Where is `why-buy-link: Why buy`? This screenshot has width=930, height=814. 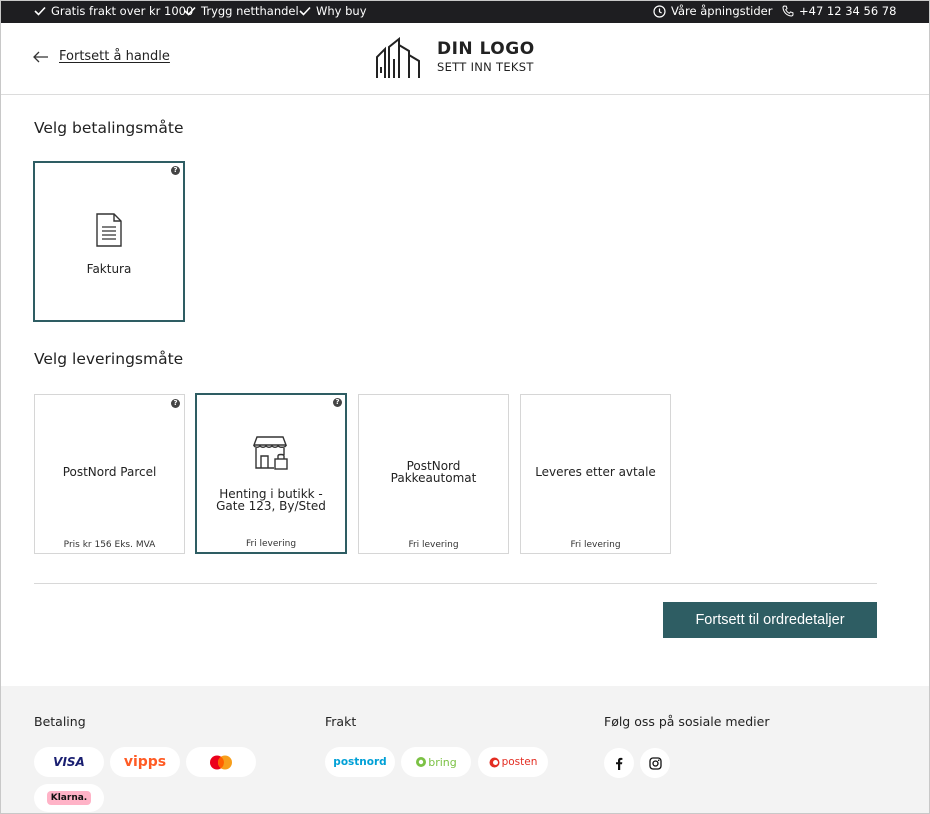
why-buy-link: Why buy is located at coordinates (333, 11).